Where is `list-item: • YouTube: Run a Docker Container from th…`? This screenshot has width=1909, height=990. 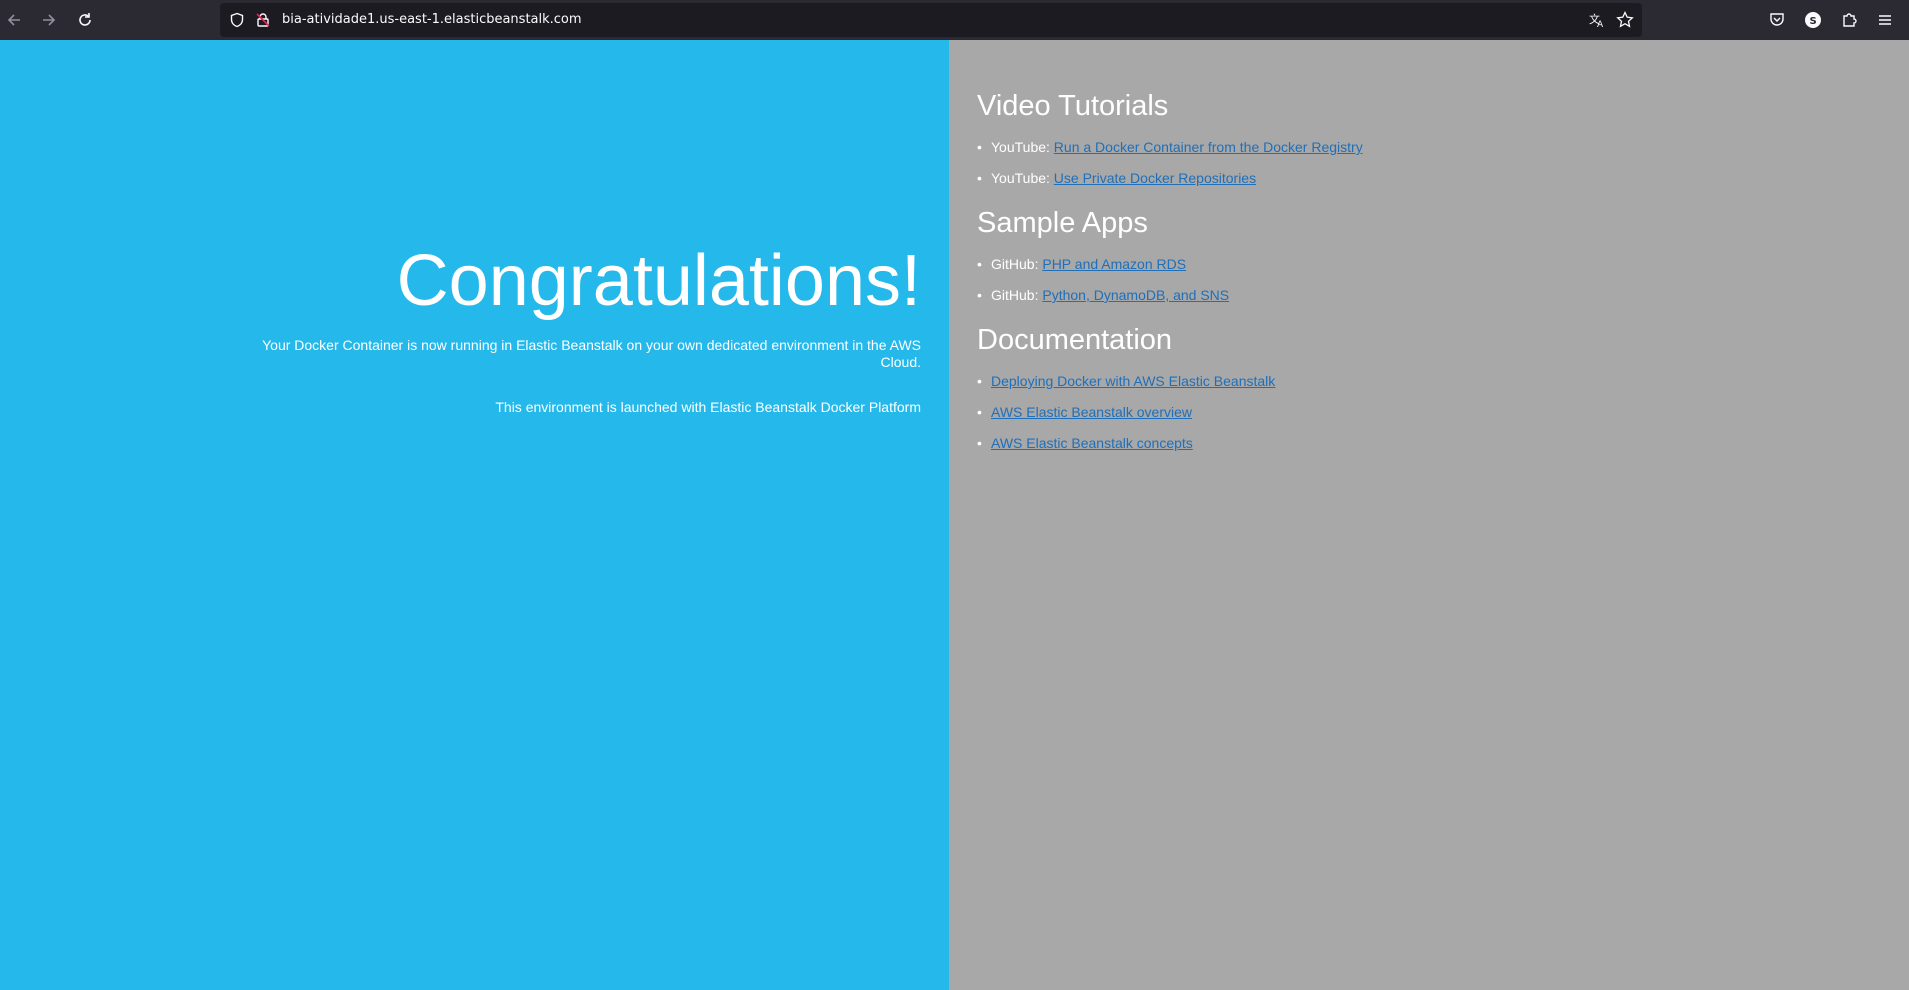 list-item: • YouTube: Run a Docker Container from th… is located at coordinates (1170, 147).